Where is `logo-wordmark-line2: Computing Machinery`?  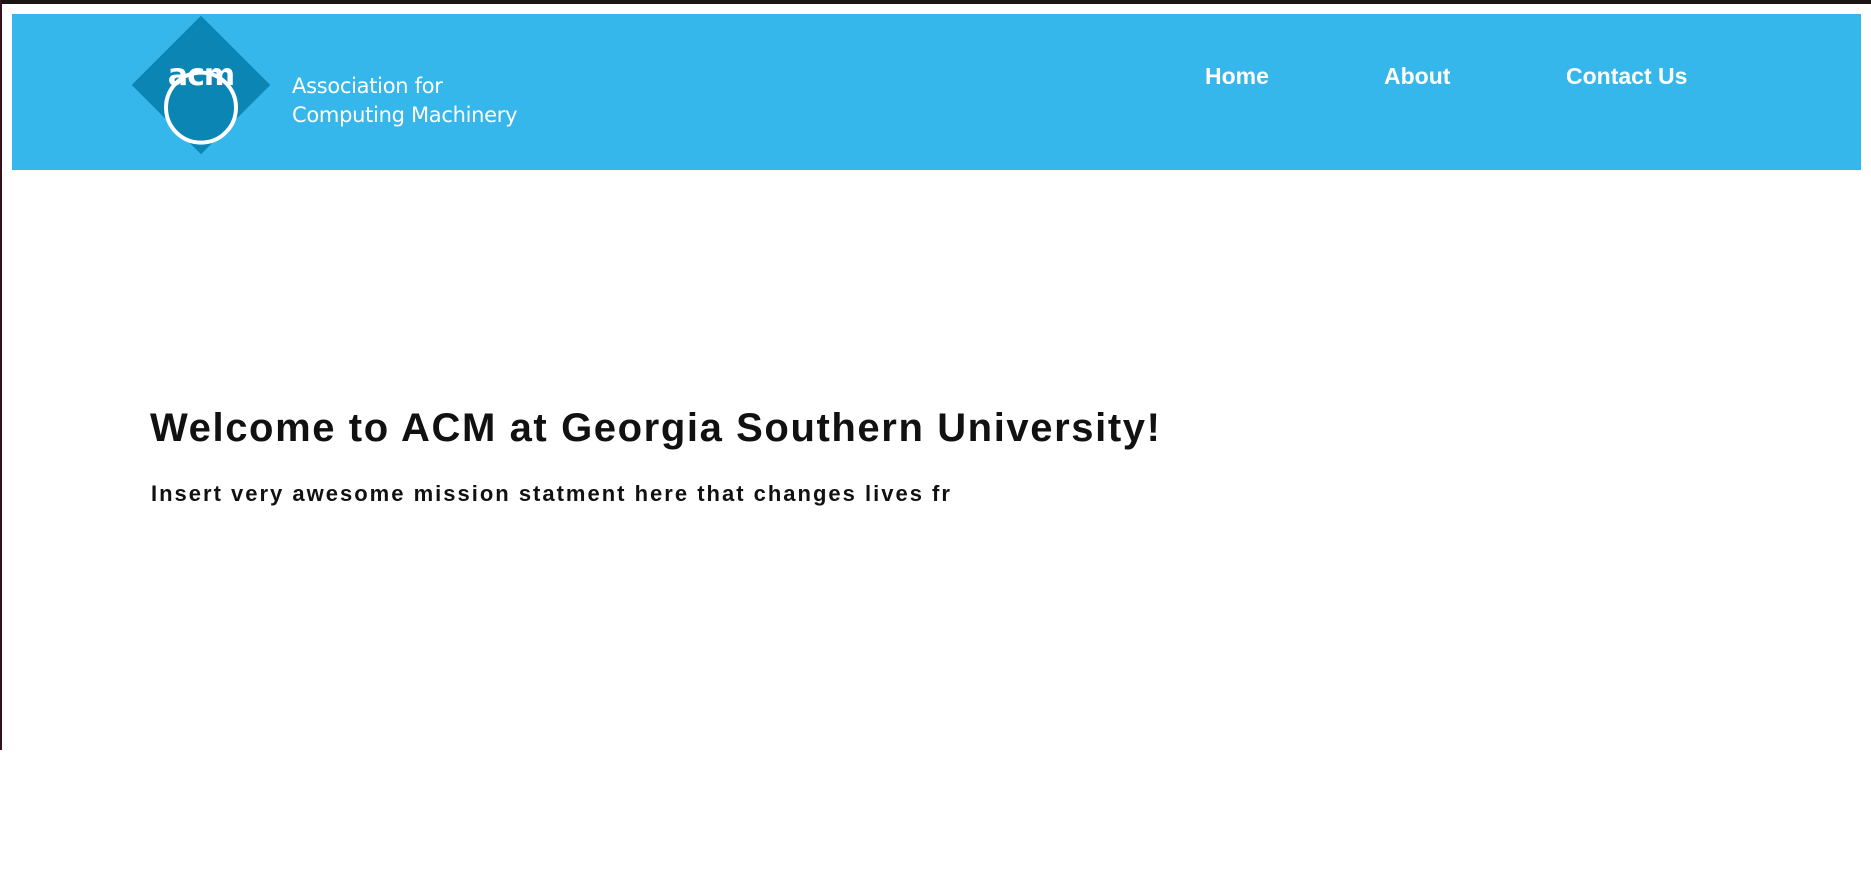
logo-wordmark-line2: Computing Machinery is located at coordinates (405, 115).